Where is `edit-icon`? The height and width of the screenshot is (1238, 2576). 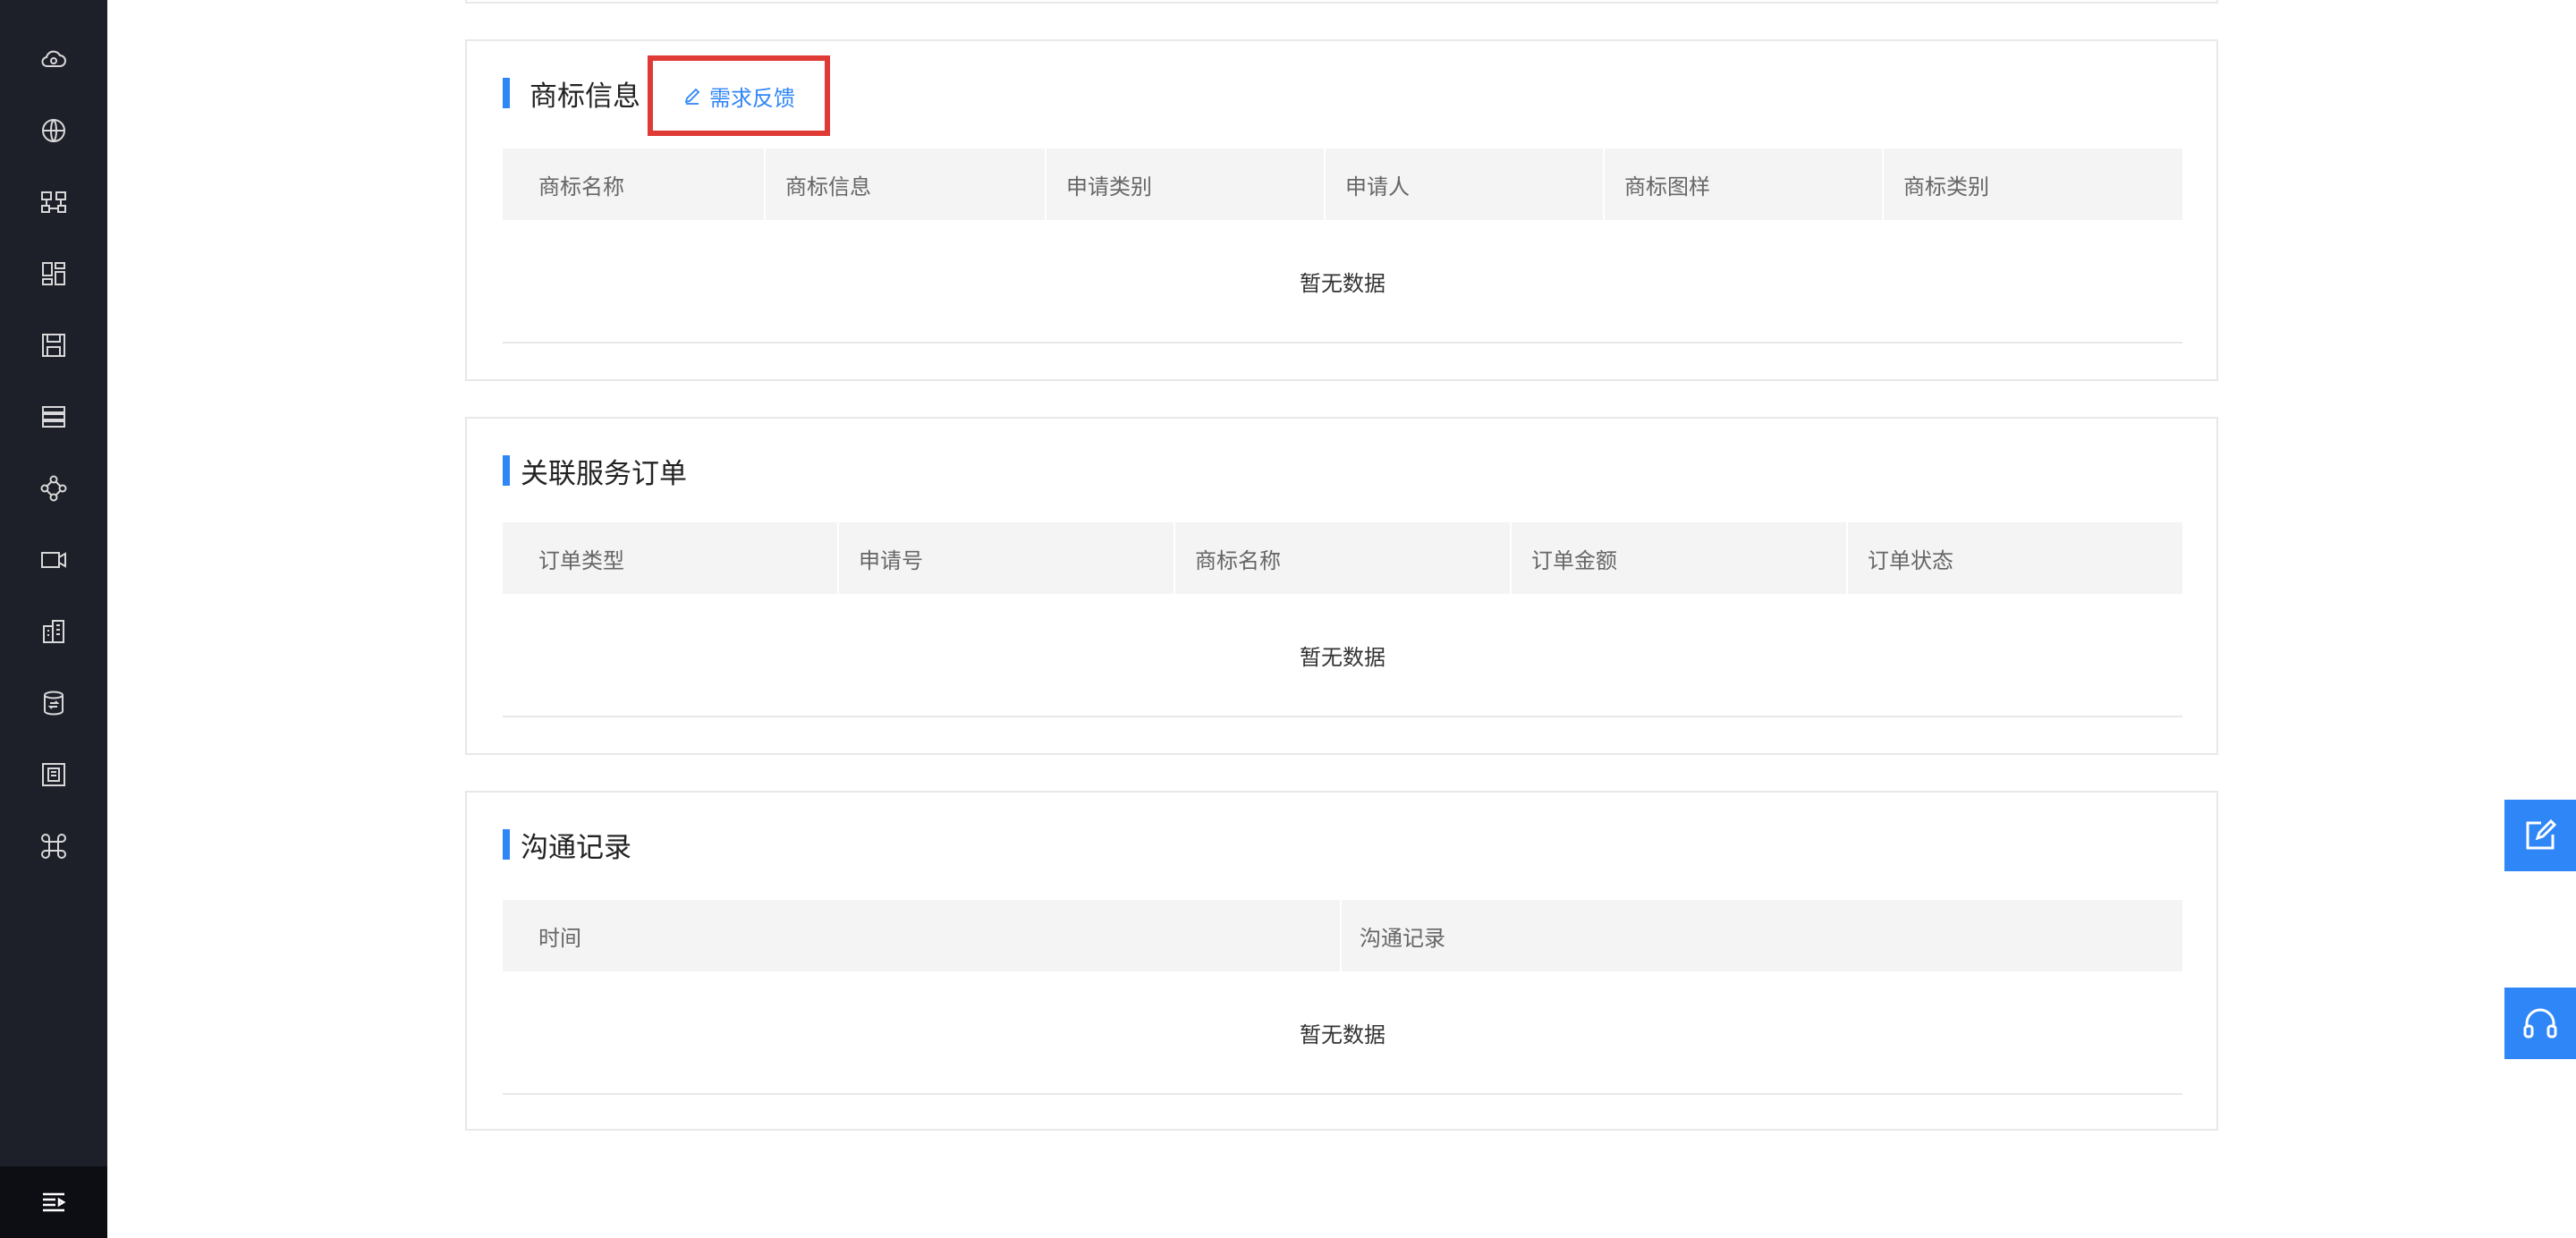 edit-icon is located at coordinates (2541, 834).